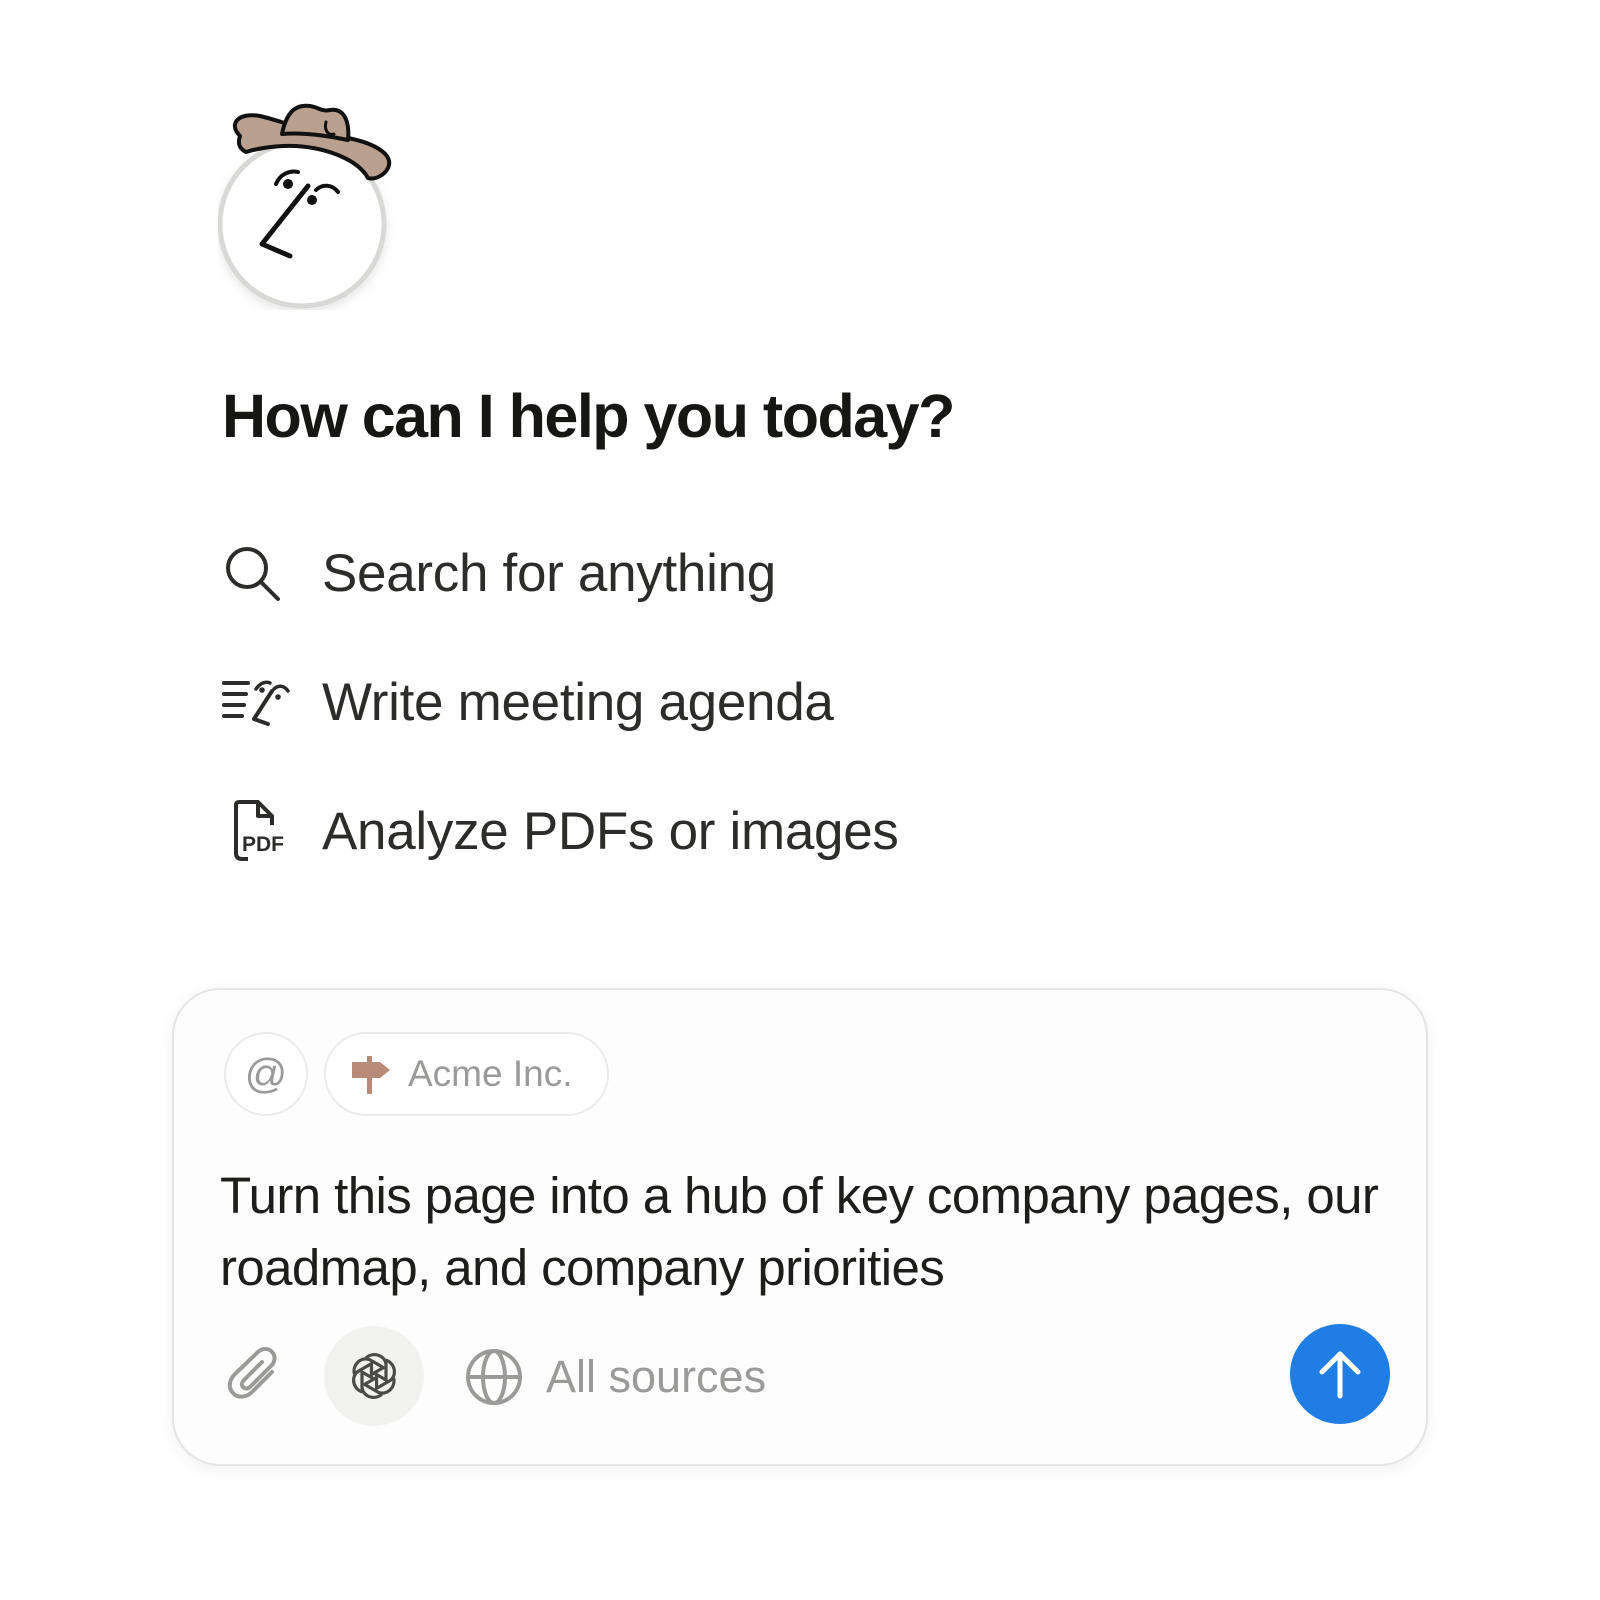  Describe the element at coordinates (578, 702) in the screenshot. I see `suggestion-label: Write meeting agenda` at that location.